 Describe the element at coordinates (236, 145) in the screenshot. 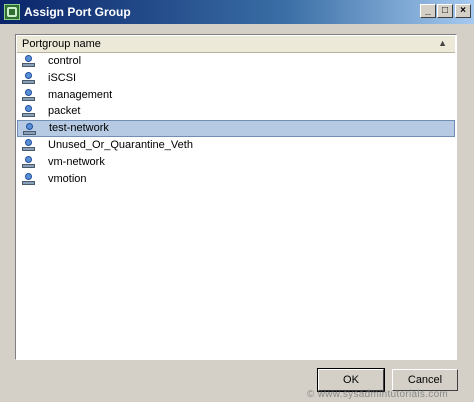

I see `list-item: Unused_Or_Quarantine_Veth` at that location.